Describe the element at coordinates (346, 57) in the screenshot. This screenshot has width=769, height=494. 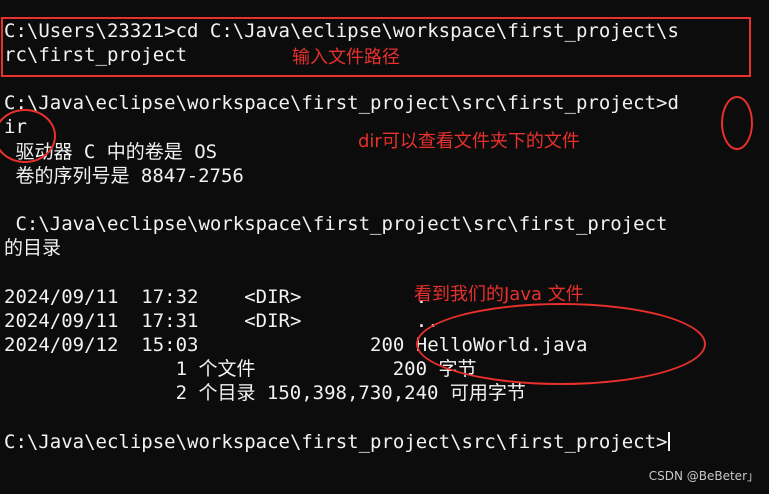
I see `annotation-path-note: 输入文件路径` at that location.